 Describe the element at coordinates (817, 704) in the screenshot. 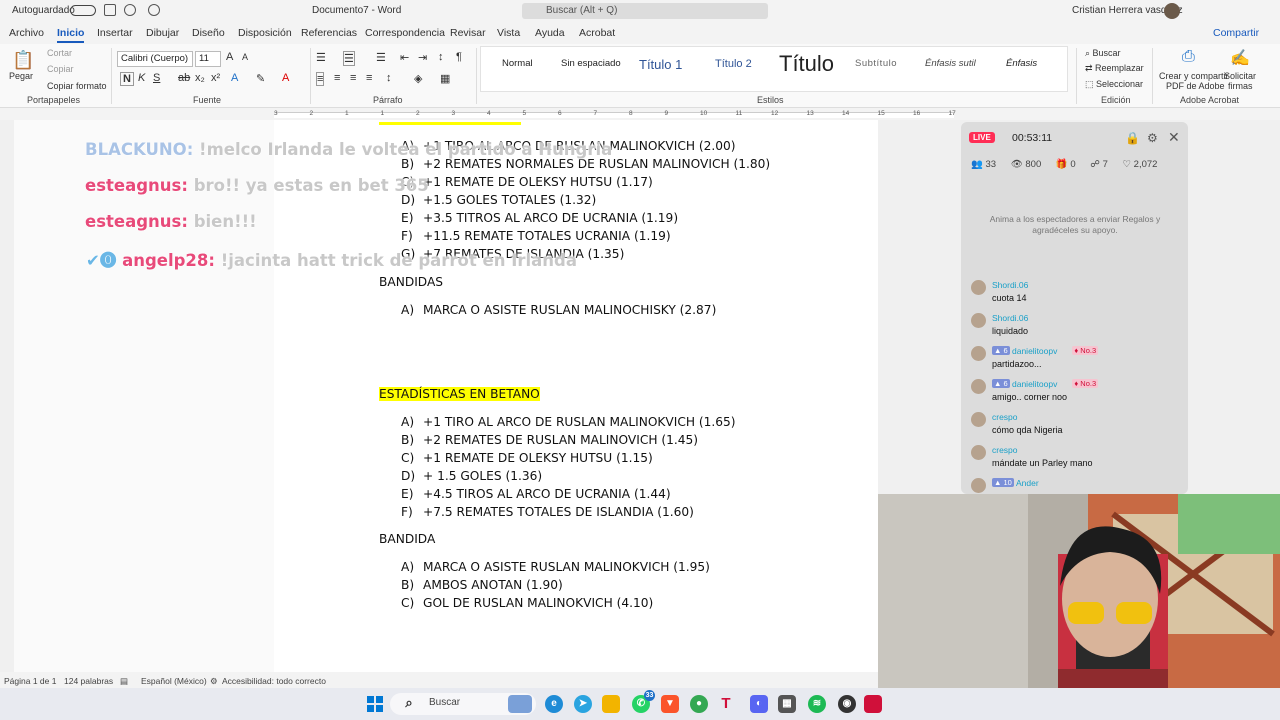

I see `spotify-icon: ≋` at that location.